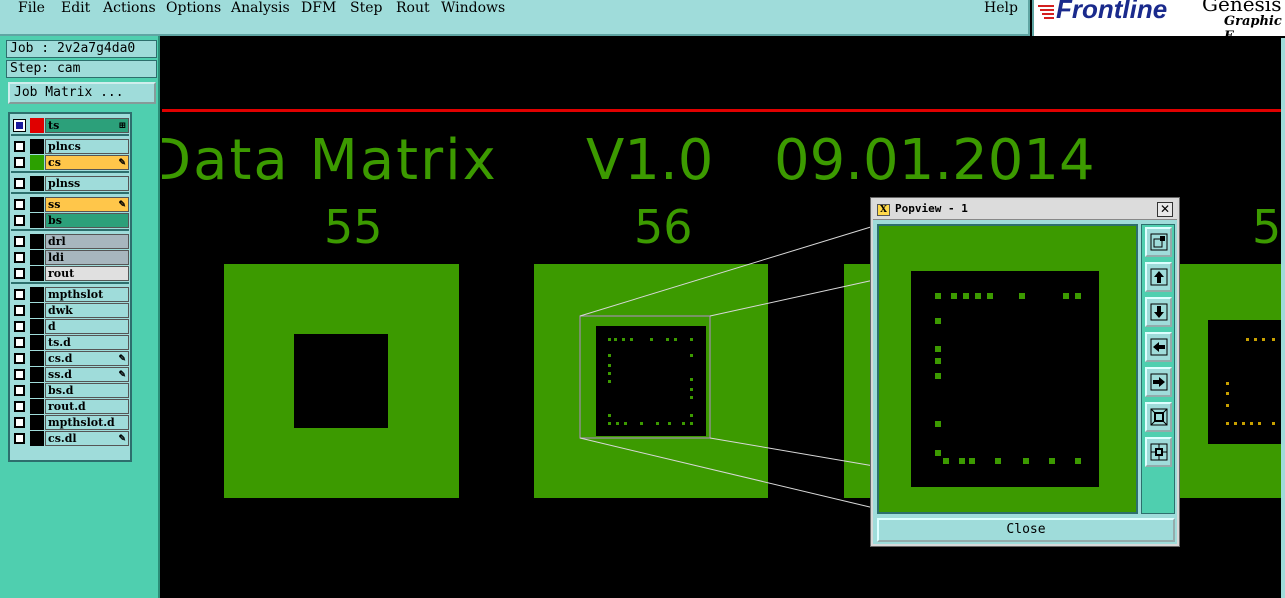  Describe the element at coordinates (87, 146) in the screenshot. I see `layer-name: plncs` at that location.